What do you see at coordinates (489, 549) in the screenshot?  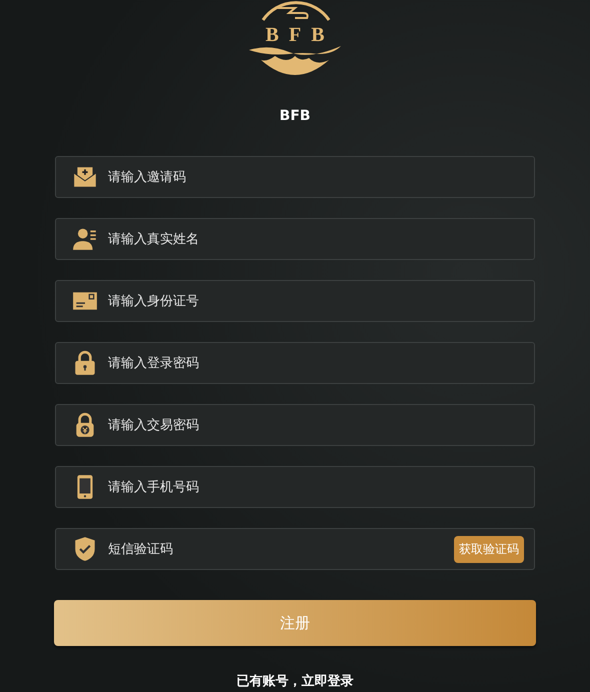 I see `get-code-button: 获取验证码` at bounding box center [489, 549].